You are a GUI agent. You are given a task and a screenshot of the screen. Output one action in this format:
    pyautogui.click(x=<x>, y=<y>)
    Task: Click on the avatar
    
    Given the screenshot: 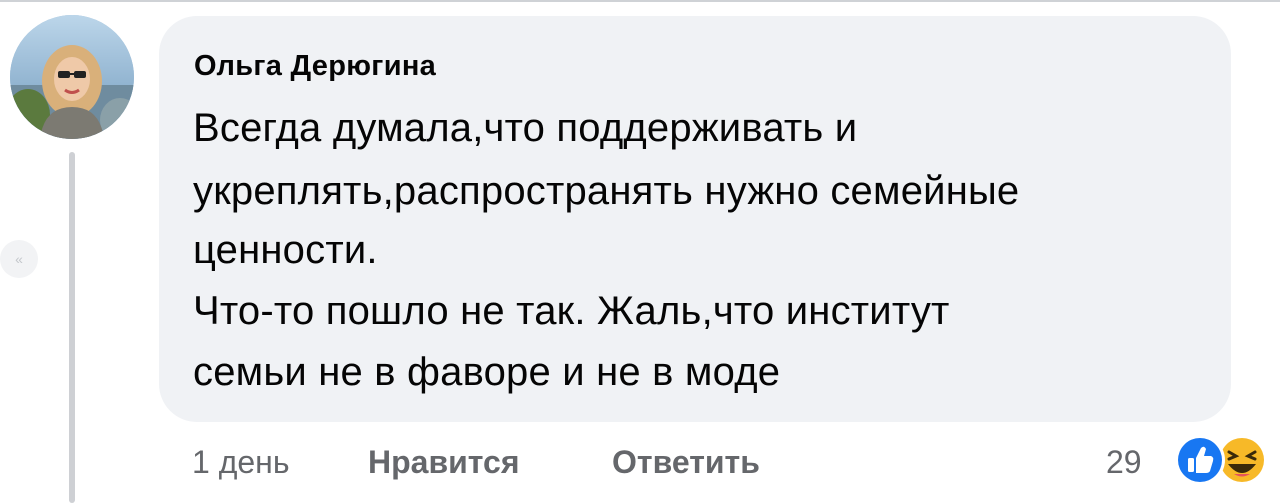 What is the action you would take?
    pyautogui.click(x=72, y=77)
    